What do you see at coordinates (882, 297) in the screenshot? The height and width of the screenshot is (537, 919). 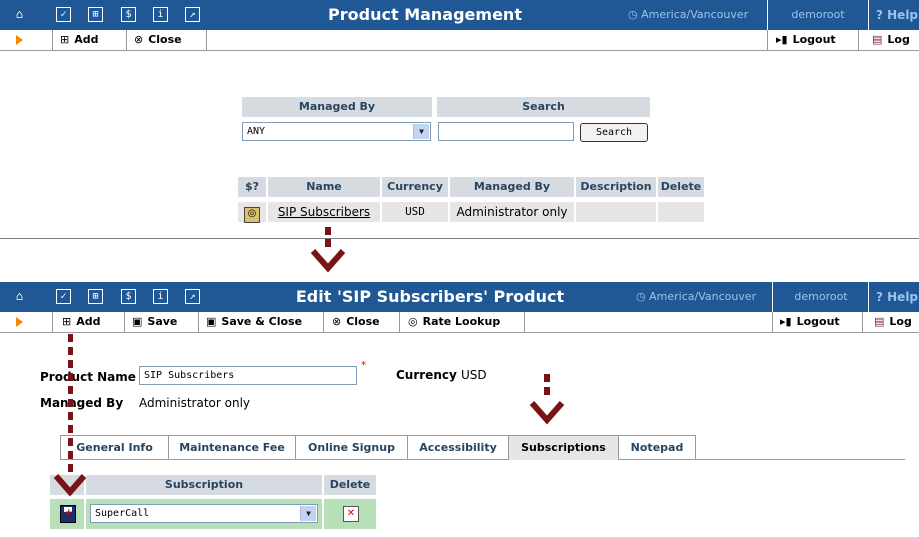 I see `help-icon: ?` at bounding box center [882, 297].